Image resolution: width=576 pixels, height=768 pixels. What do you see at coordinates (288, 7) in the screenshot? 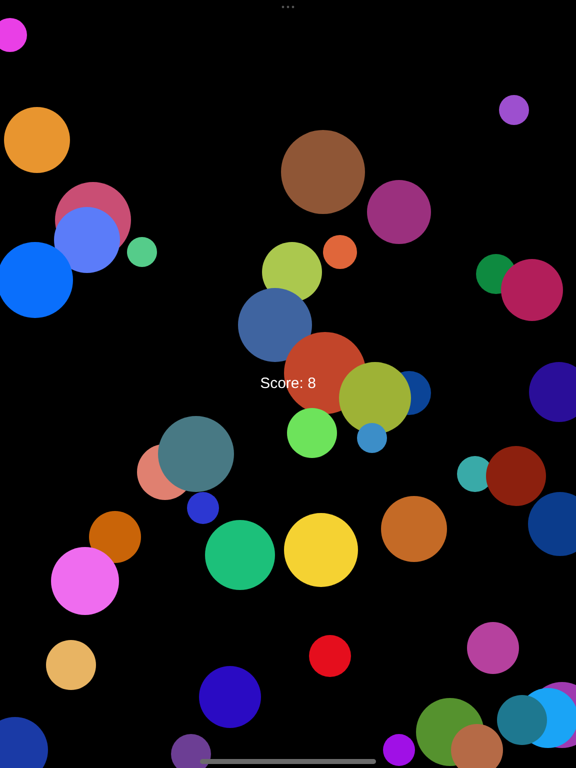
I see `multitasking-dots-icon` at bounding box center [288, 7].